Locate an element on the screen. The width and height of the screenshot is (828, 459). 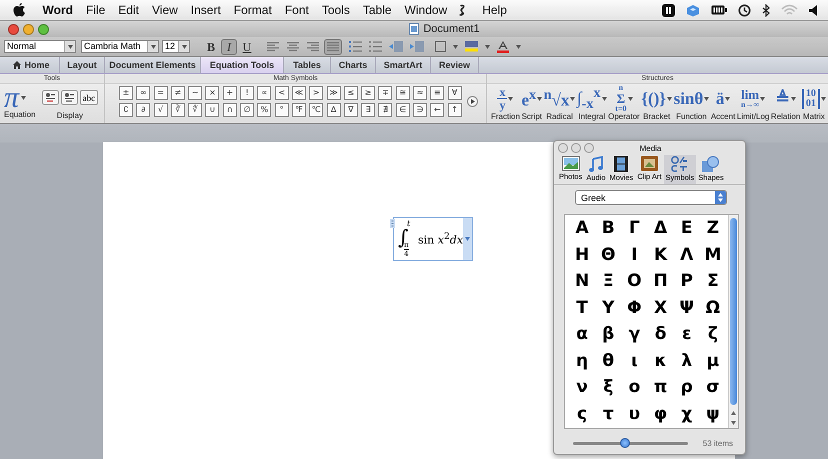
symbol-tile: ρ is located at coordinates (686, 387).